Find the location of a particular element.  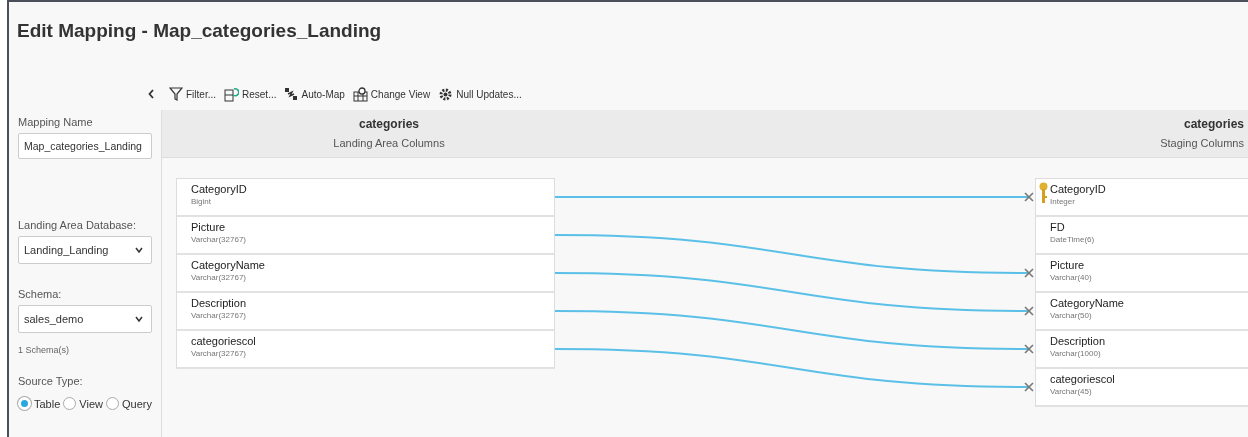

field-label: Mapping Name is located at coordinates (56, 122).